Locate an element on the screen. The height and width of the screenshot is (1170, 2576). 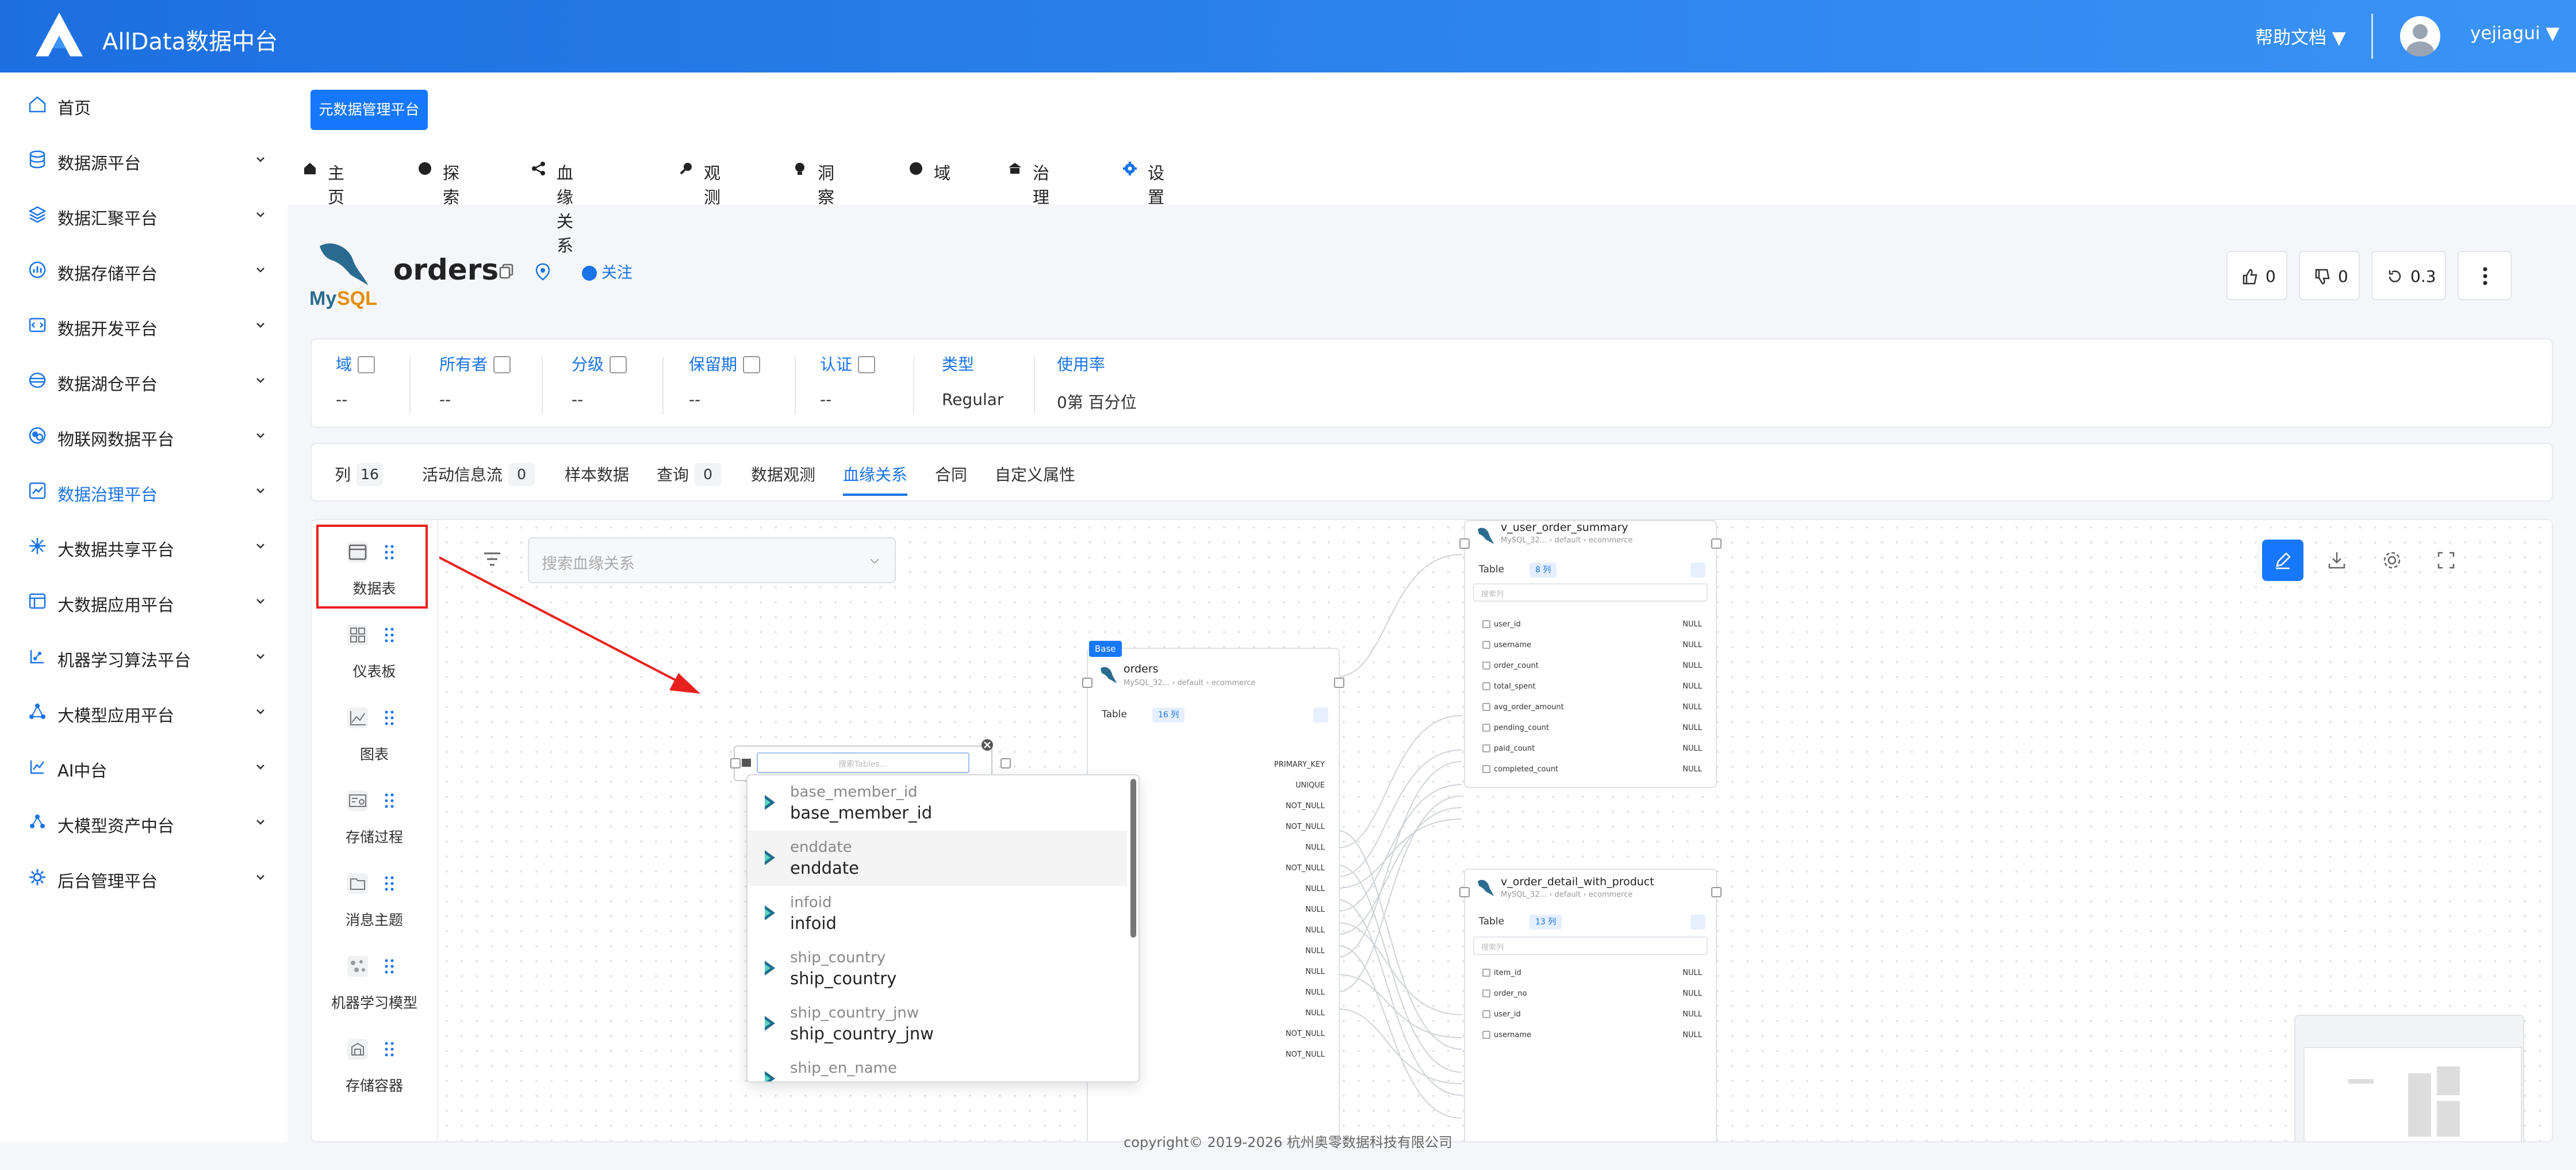
version-button: 0.3 is located at coordinates (2408, 275).